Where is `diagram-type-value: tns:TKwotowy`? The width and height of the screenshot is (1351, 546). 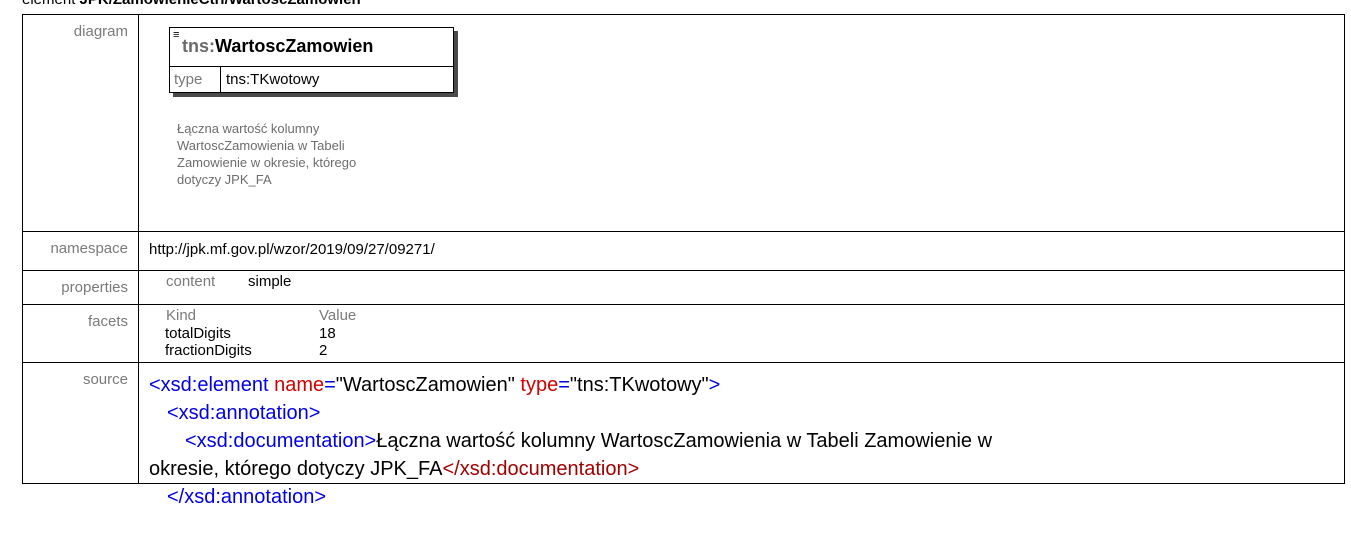 diagram-type-value: tns:TKwotowy is located at coordinates (272, 79).